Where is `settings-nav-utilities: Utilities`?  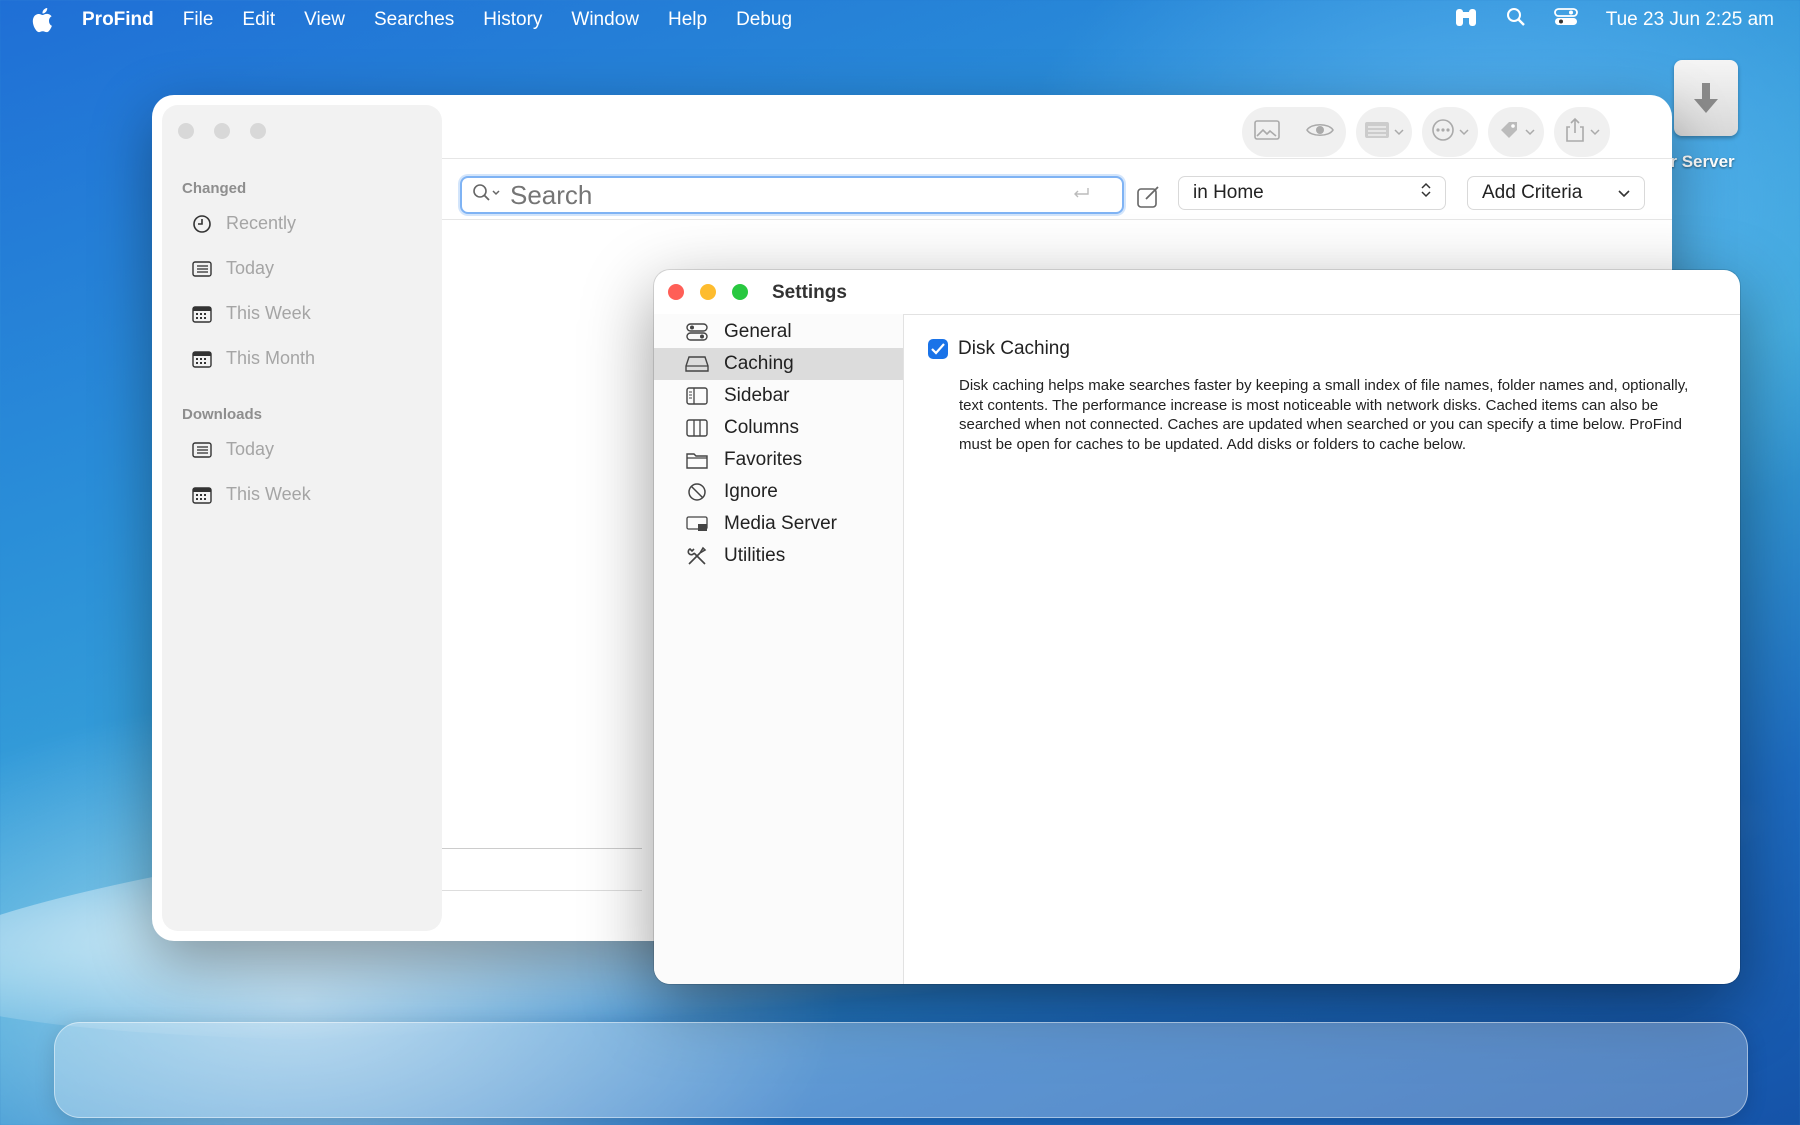
settings-nav-utilities: Utilities is located at coordinates (778, 556).